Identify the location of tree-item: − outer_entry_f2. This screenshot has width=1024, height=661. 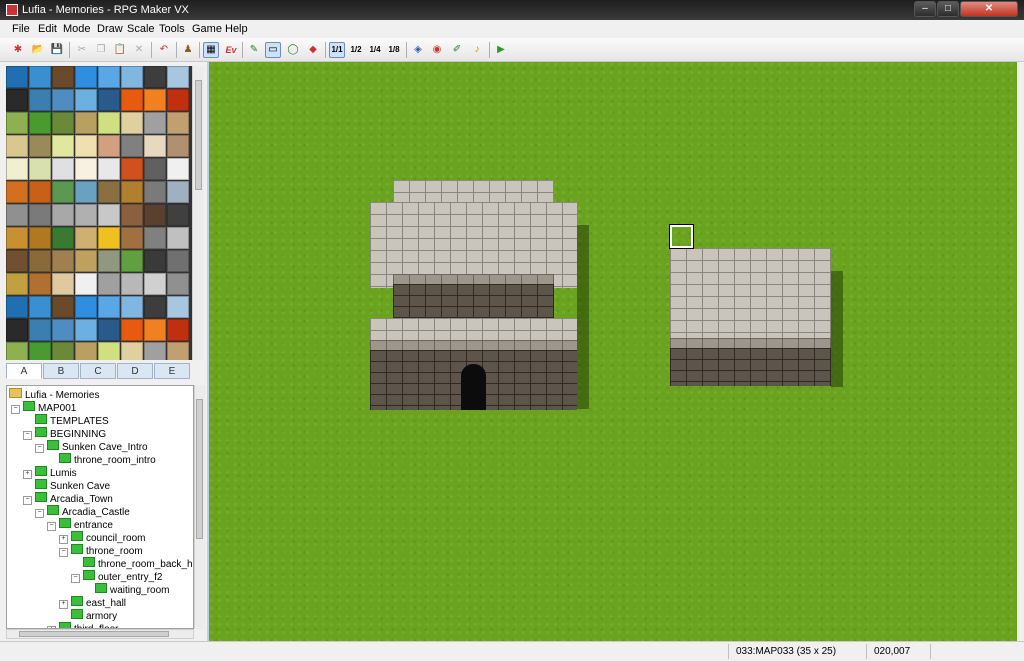
(117, 576).